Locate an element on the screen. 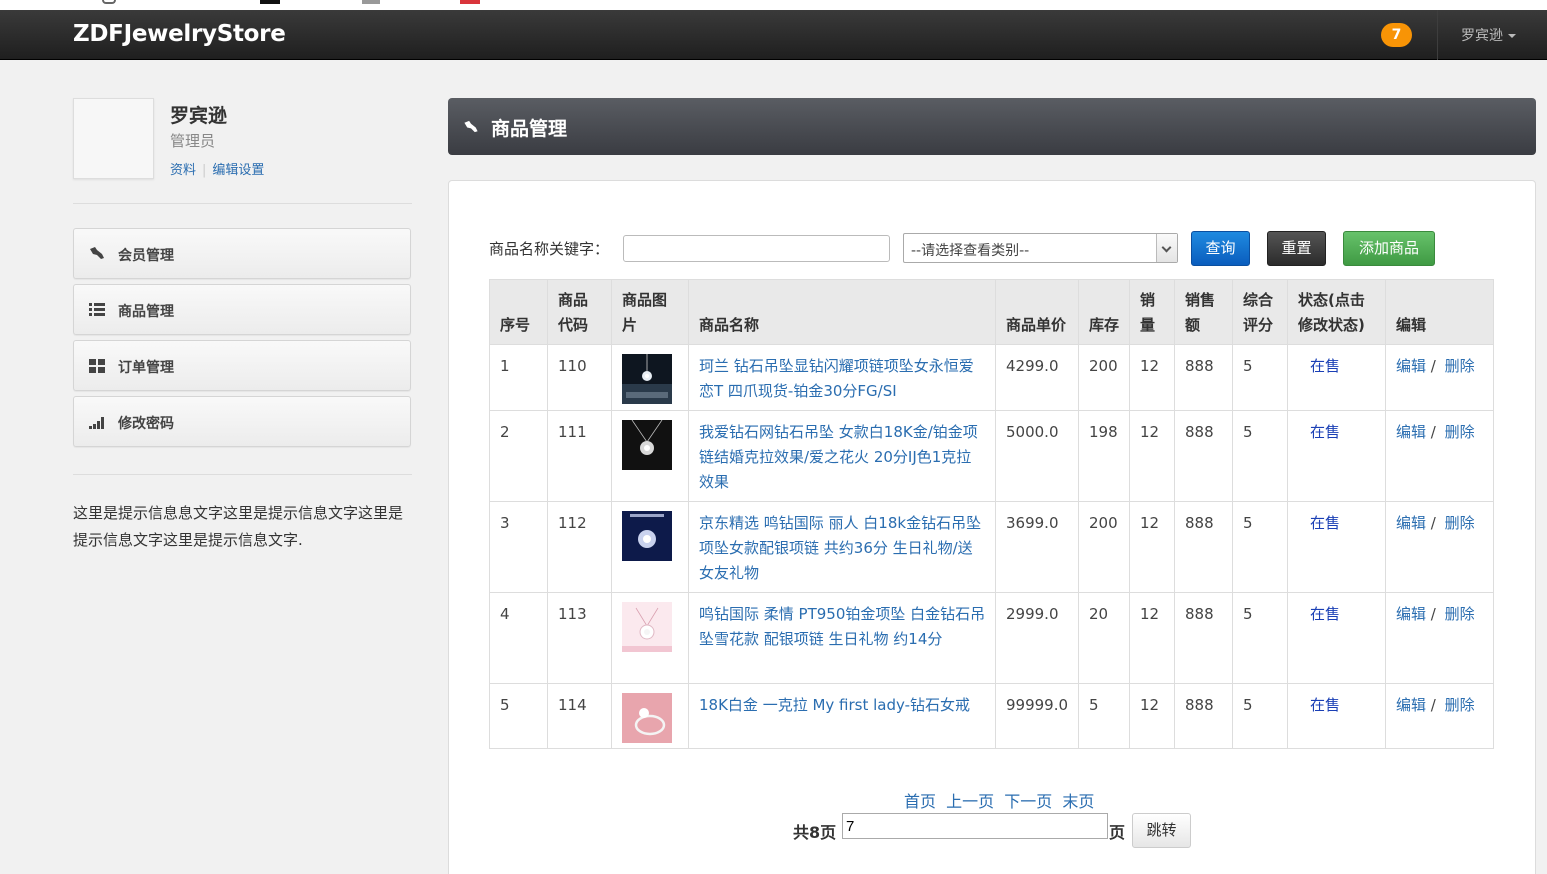 This screenshot has height=874, width=1547. cell-name: 珂兰 钻石吊坠显钻闪耀项链项坠女永恒爱恋T 四爪现货-铂金30分FG/SI is located at coordinates (842, 377).